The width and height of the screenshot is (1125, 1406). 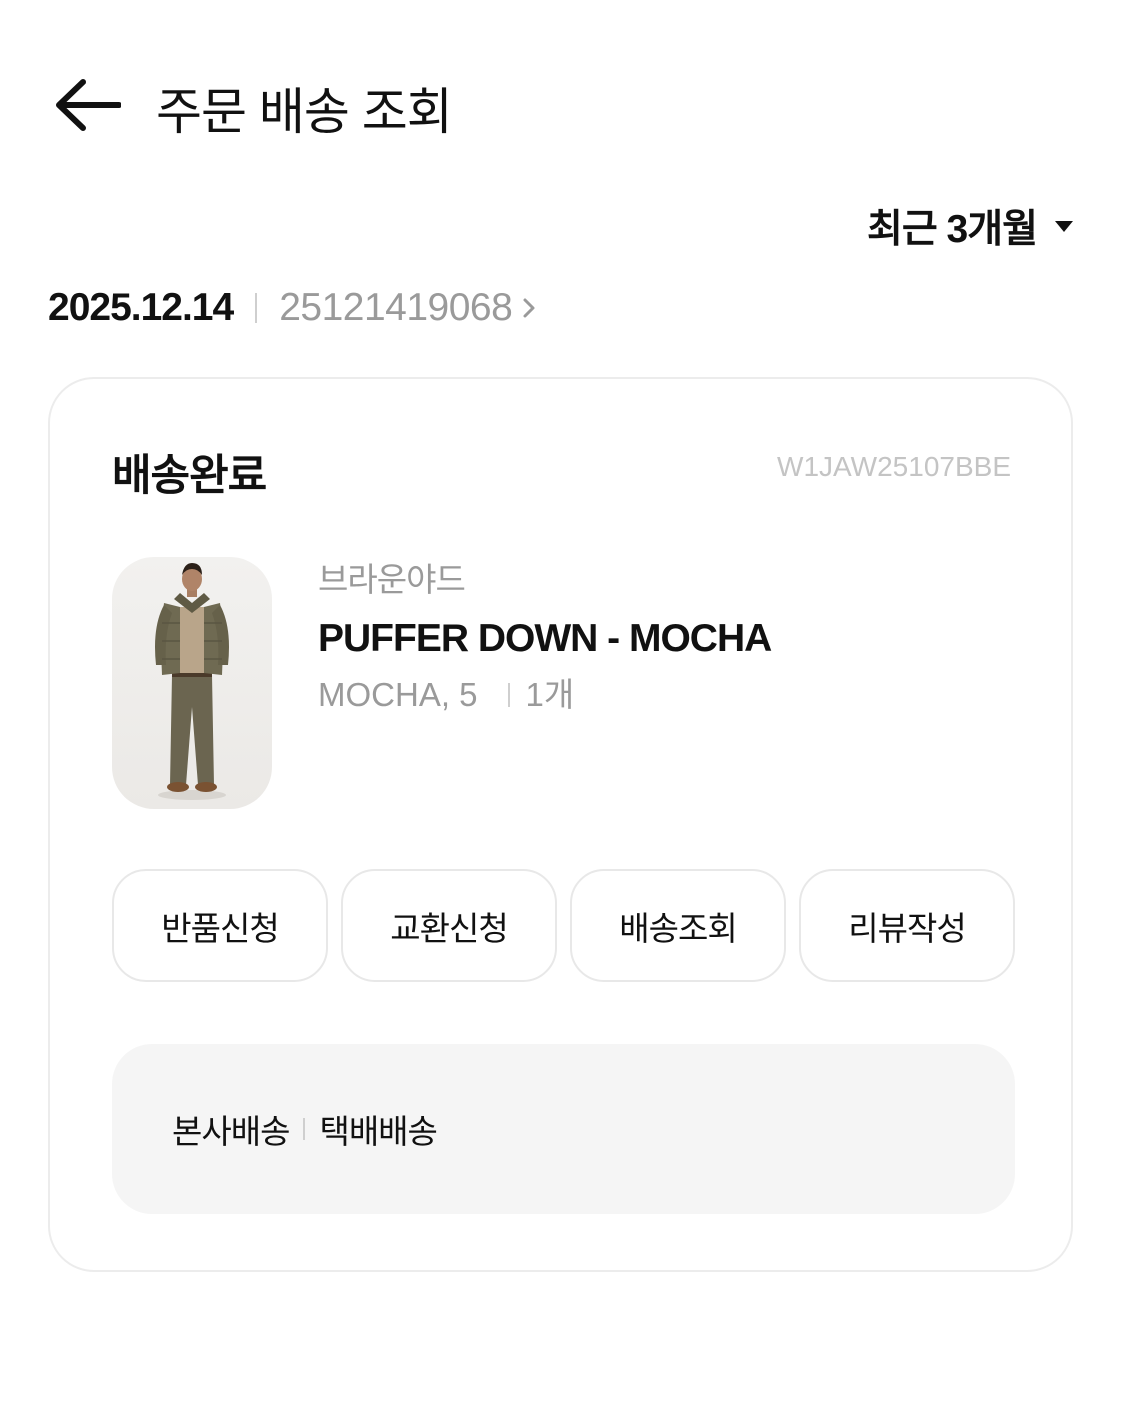 I want to click on product-info: 브라운야드 PUFFER DOWN - MOCHA MOCHA, 5 1개, so click(x=545, y=639).